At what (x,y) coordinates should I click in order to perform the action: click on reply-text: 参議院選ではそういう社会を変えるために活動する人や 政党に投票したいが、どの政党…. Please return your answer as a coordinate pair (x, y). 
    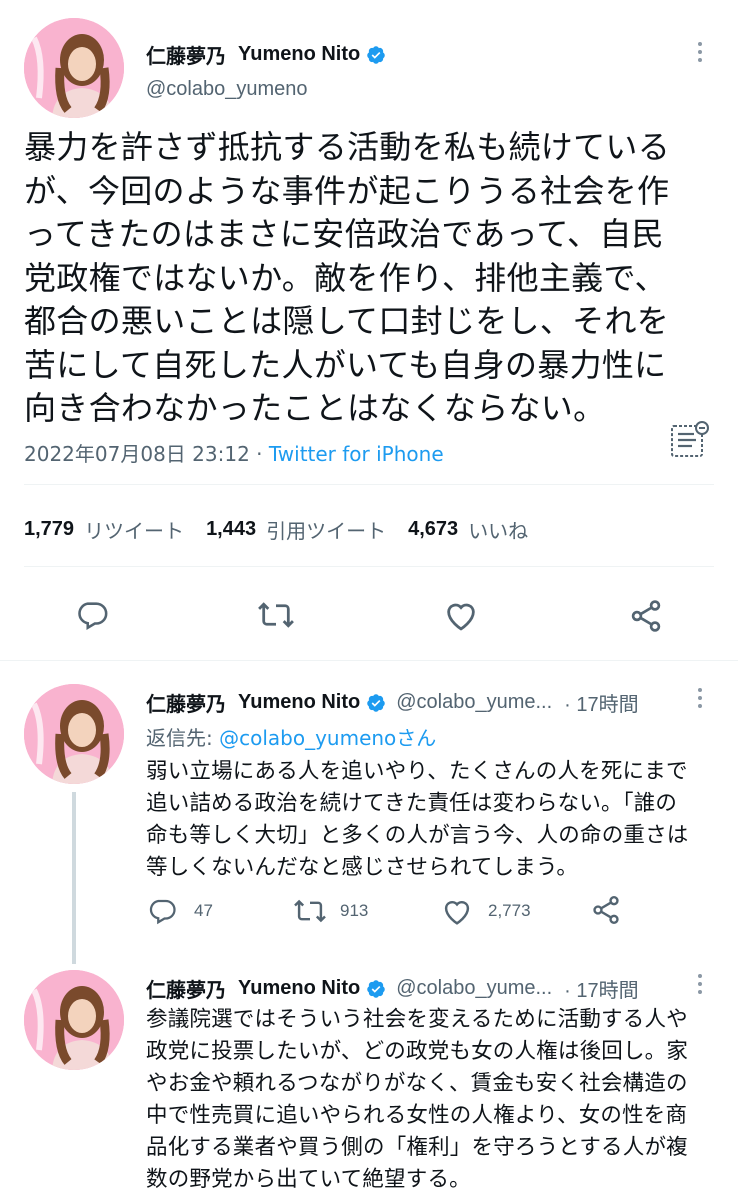
    Looking at the image, I should click on (436, 1100).